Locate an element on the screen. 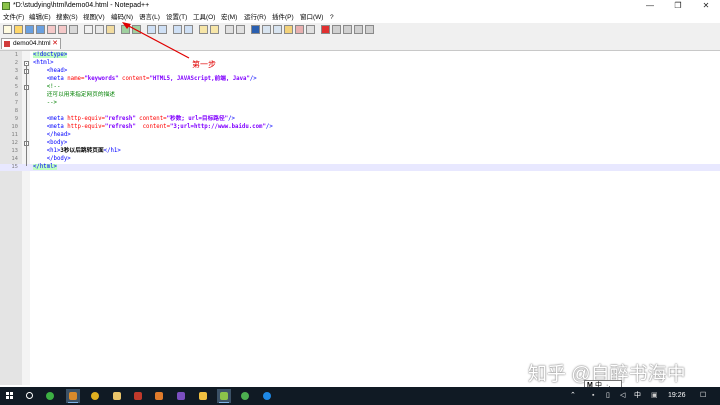 The width and height of the screenshot is (720, 405). search-icon is located at coordinates (30, 396).